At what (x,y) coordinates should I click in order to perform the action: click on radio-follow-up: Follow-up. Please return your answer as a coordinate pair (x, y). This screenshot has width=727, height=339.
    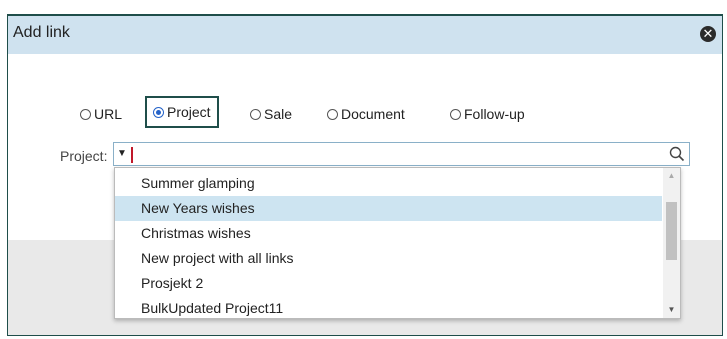
    Looking at the image, I should click on (487, 114).